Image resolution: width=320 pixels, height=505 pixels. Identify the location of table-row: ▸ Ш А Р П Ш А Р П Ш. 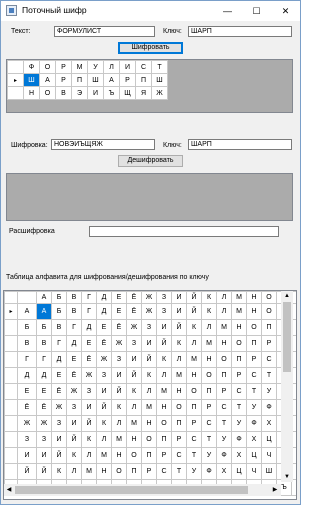
(87, 80).